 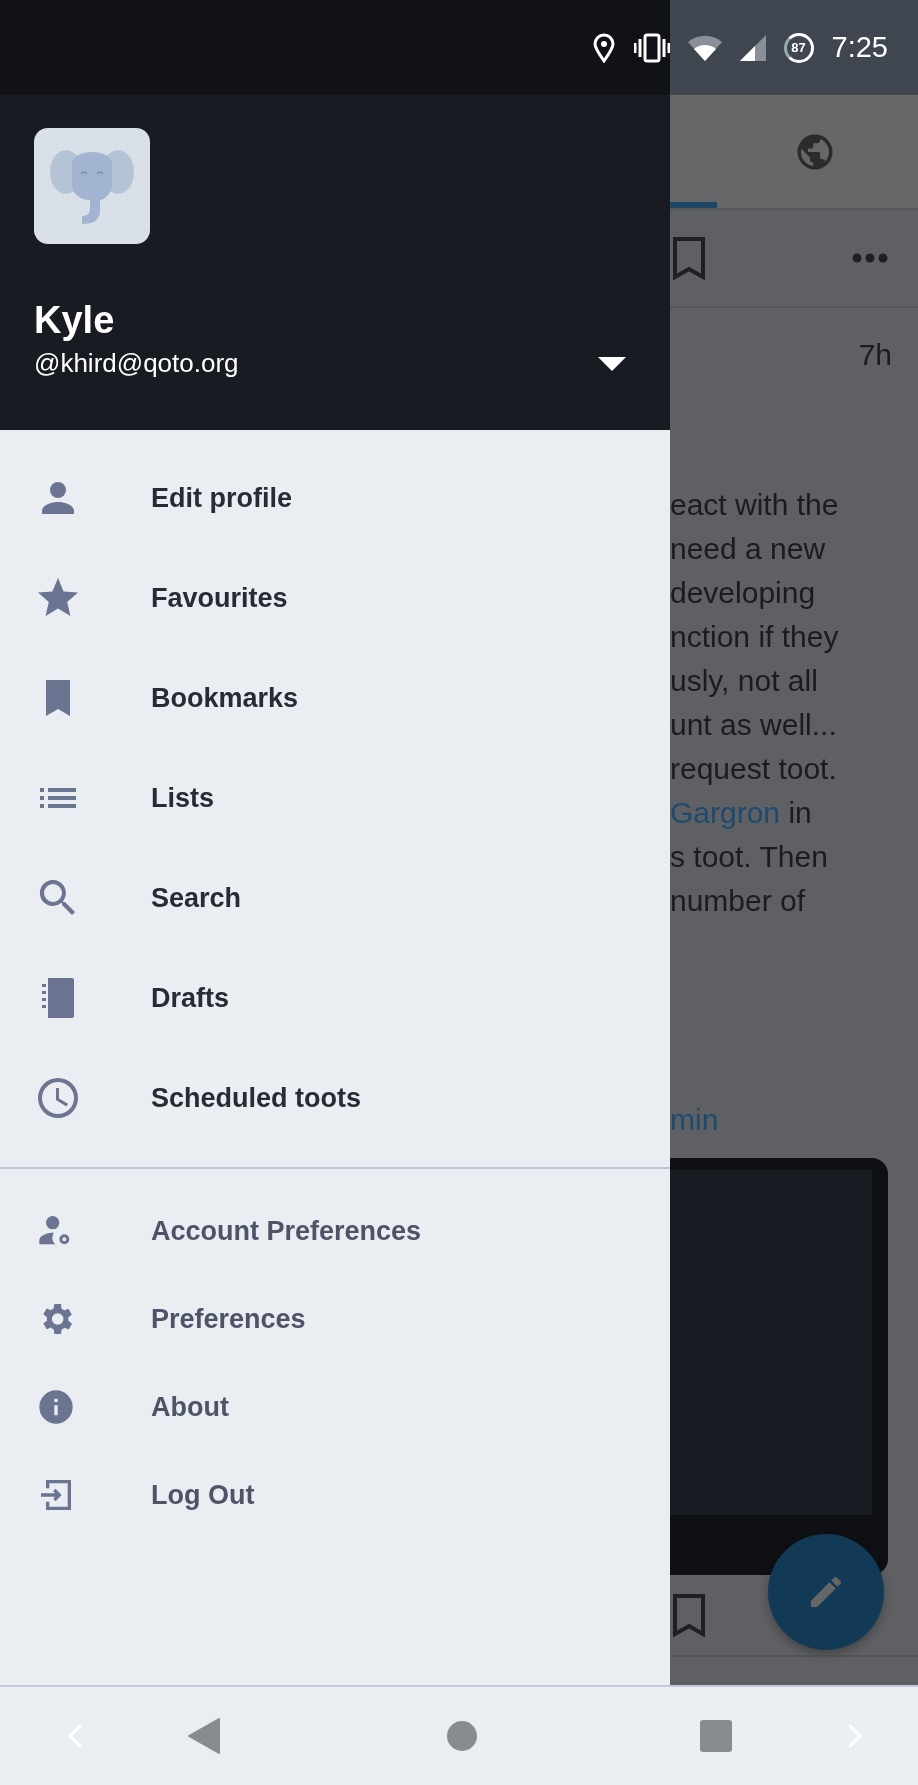 What do you see at coordinates (335, 898) in the screenshot?
I see `menu-item: Search` at bounding box center [335, 898].